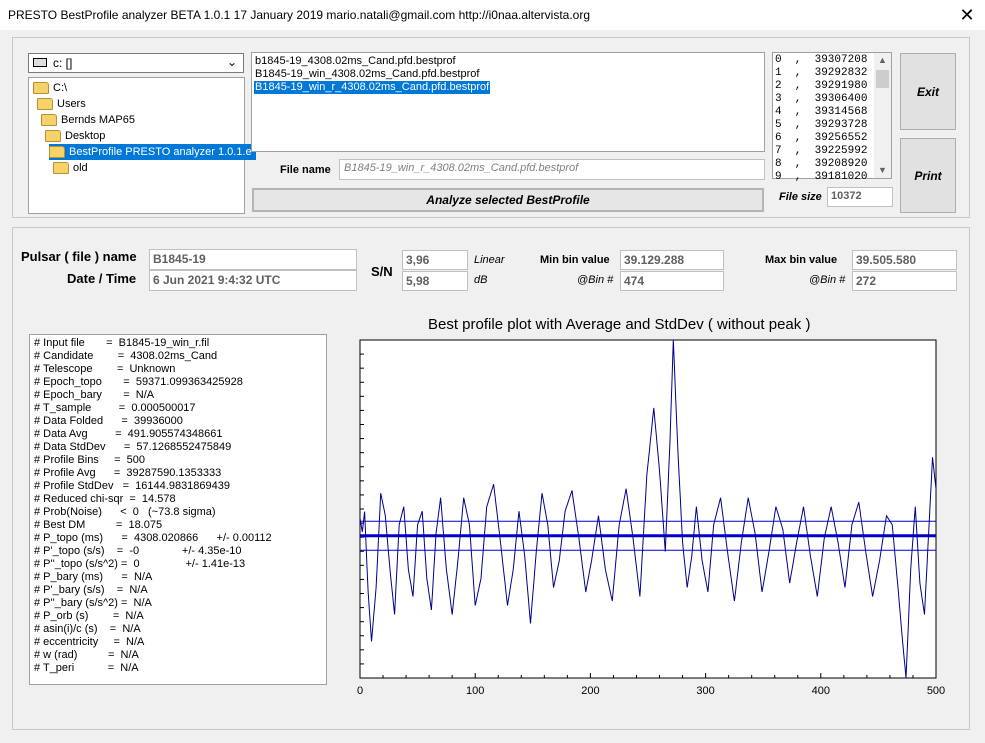 The image size is (985, 743). What do you see at coordinates (70, 168) in the screenshot?
I see `folder-item: old` at bounding box center [70, 168].